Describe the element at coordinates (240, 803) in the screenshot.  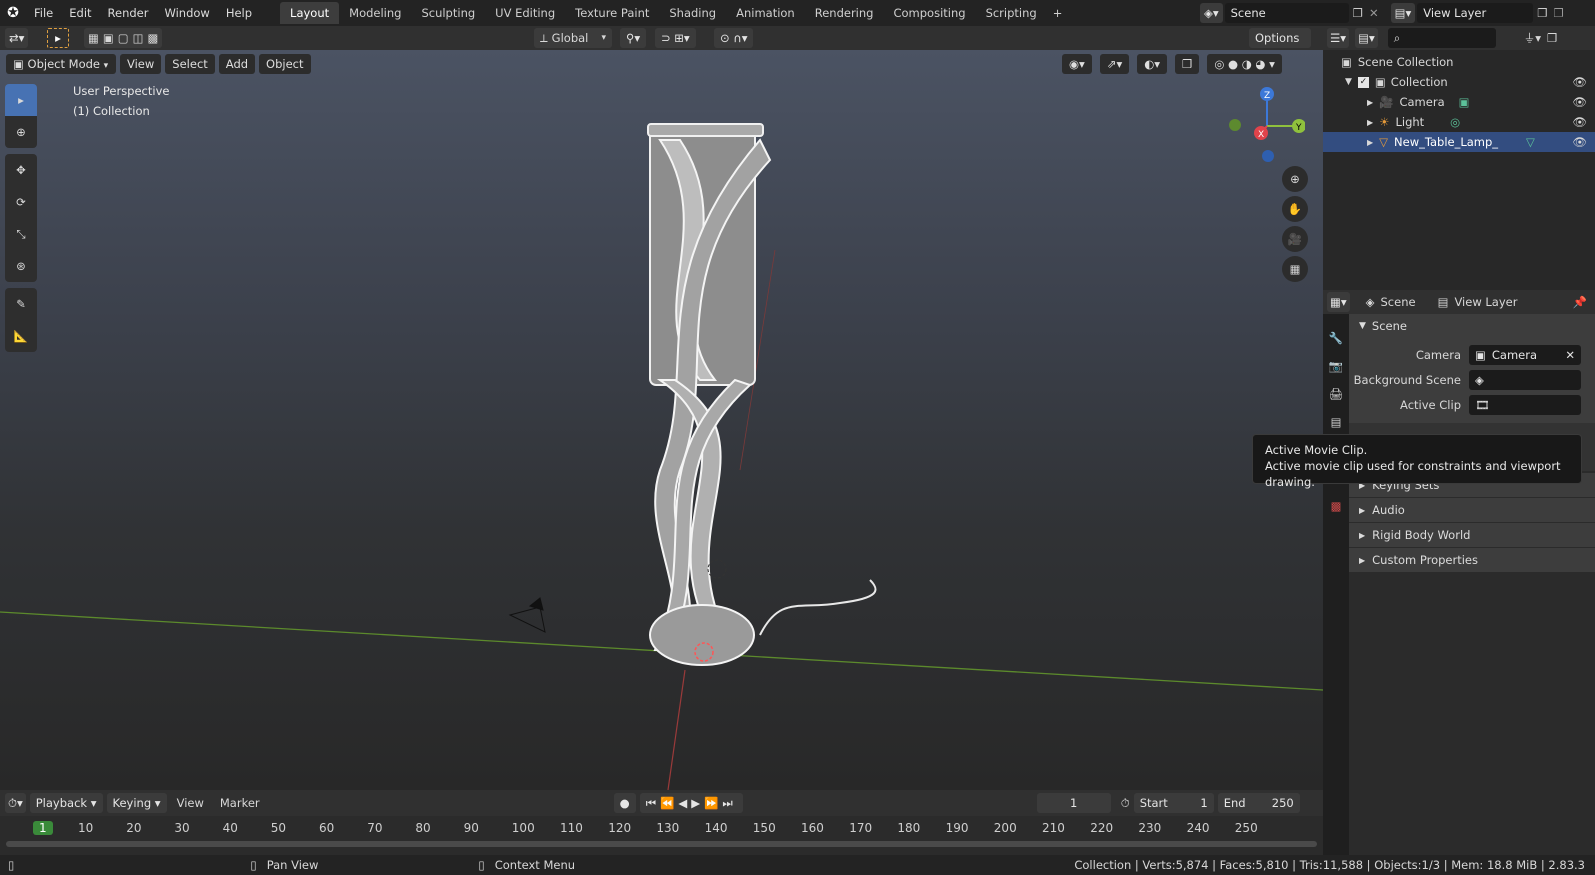
I see `marker-menu: Marker` at that location.